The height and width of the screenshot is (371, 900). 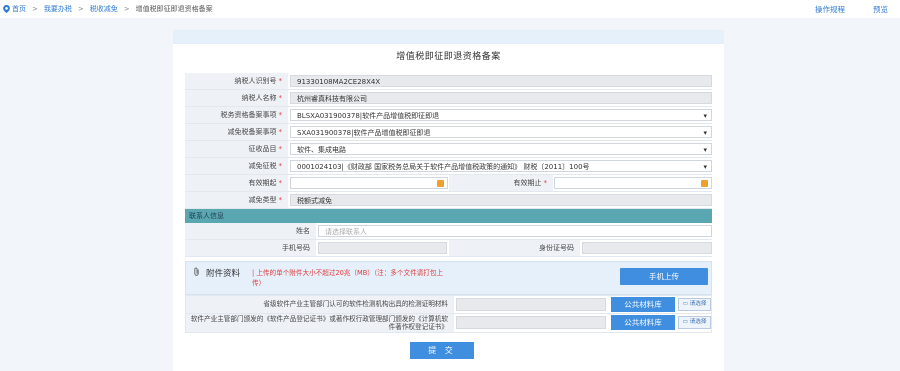 What do you see at coordinates (236, 183) in the screenshot?
I see `valid-from-label: 有效期起 *` at bounding box center [236, 183].